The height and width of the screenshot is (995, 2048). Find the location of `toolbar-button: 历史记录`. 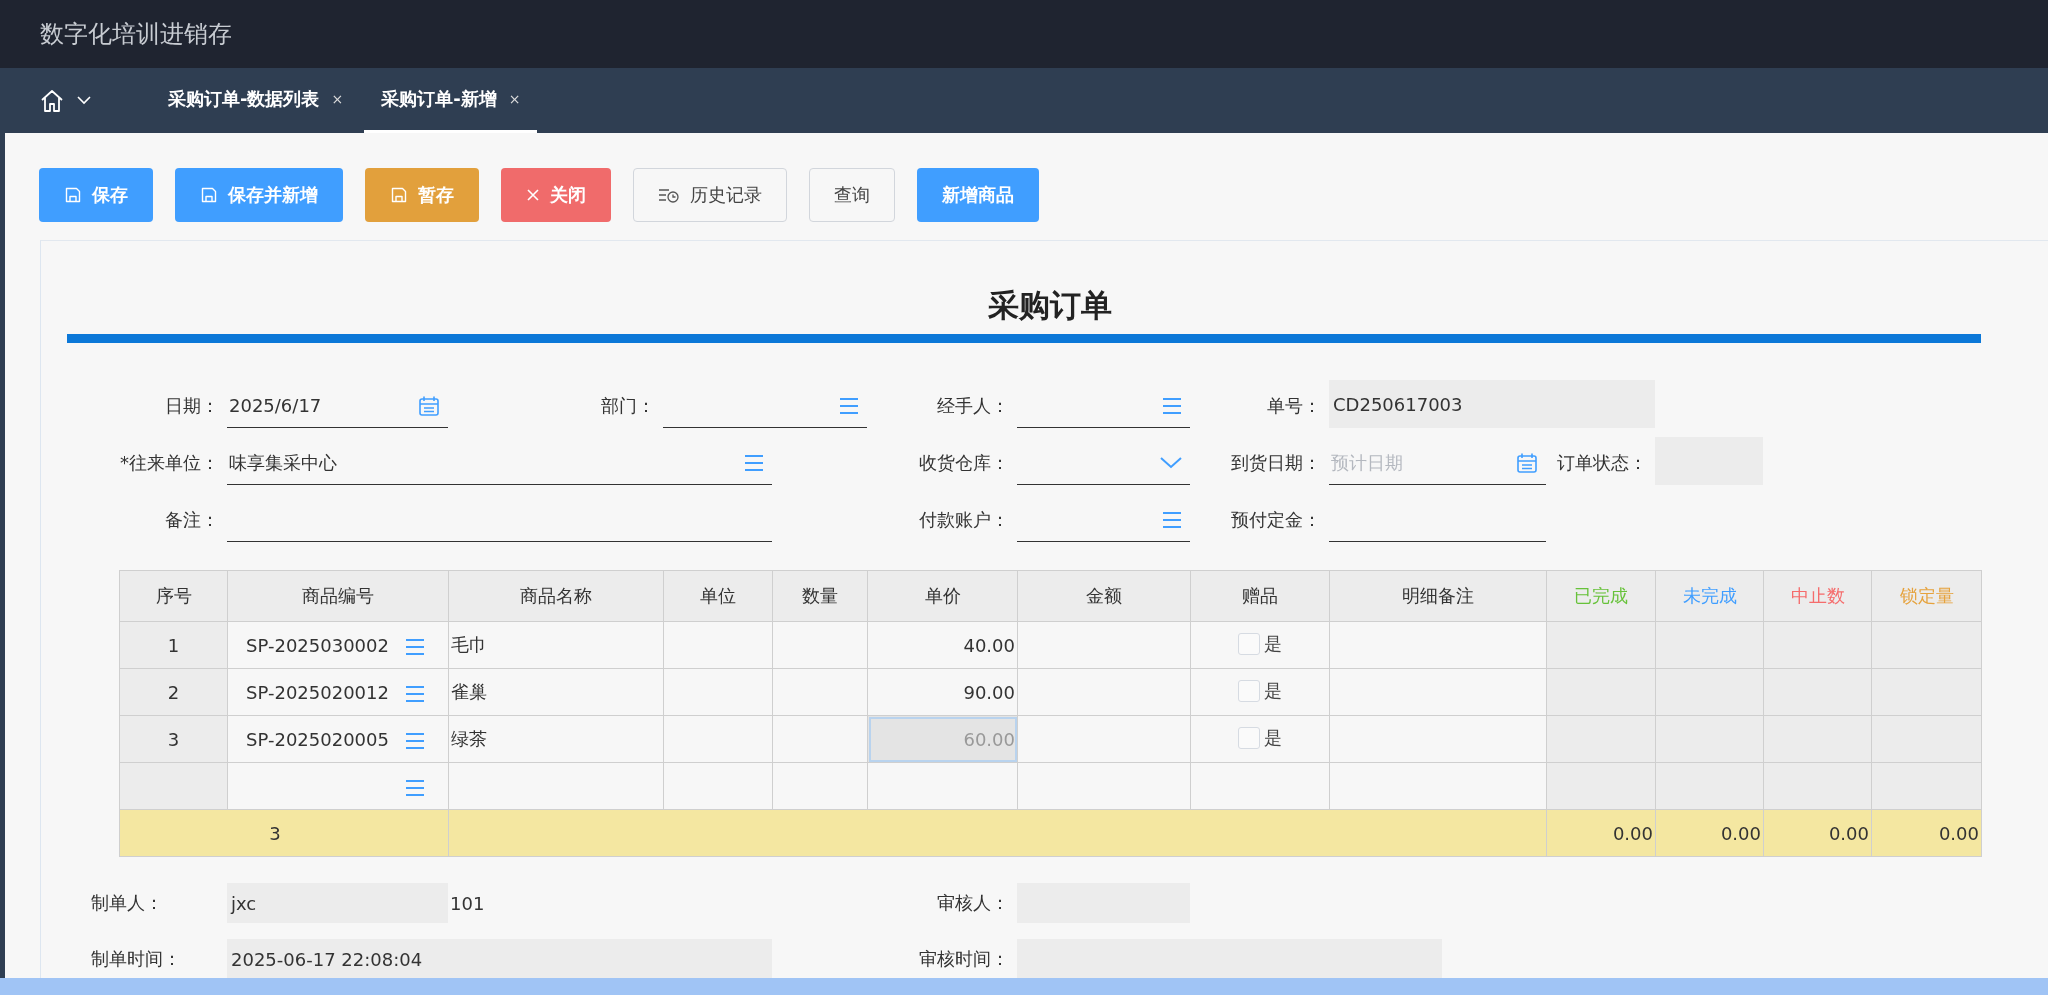

toolbar-button: 历史记录 is located at coordinates (710, 195).